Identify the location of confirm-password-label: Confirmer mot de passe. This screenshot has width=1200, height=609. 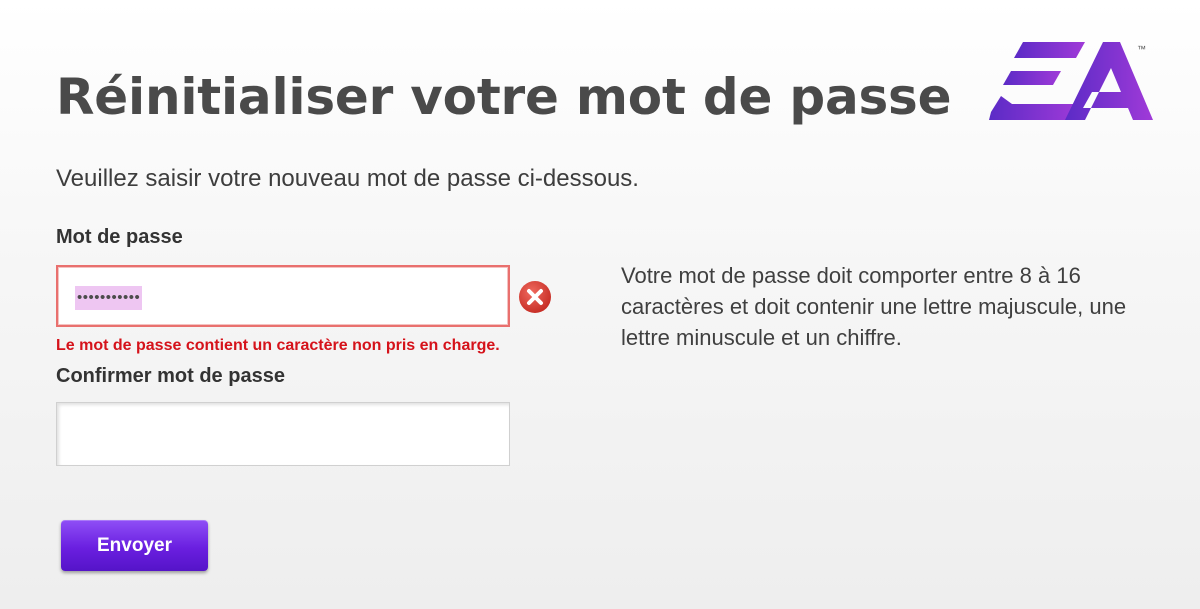
(170, 376).